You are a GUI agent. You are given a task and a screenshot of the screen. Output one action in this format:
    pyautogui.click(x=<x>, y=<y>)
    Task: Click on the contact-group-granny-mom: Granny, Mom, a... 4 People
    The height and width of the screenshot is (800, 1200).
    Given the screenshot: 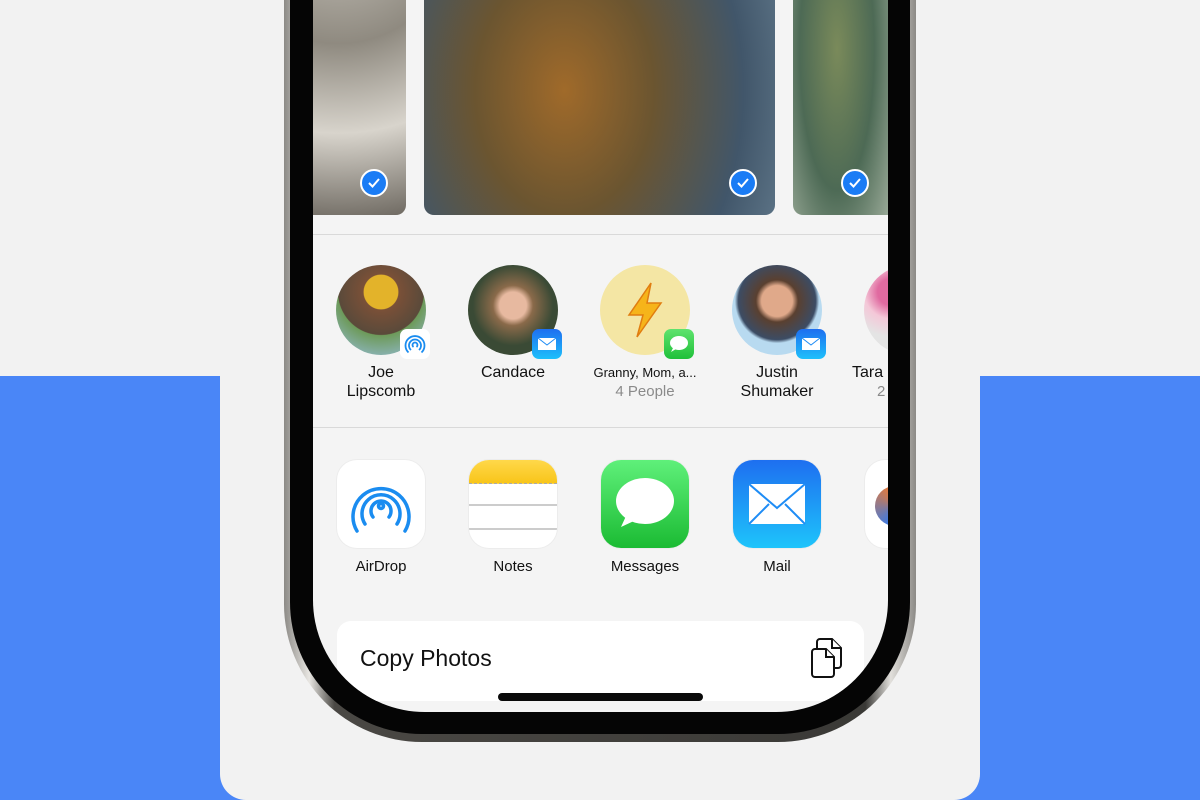 What is the action you would take?
    pyautogui.click(x=645, y=333)
    